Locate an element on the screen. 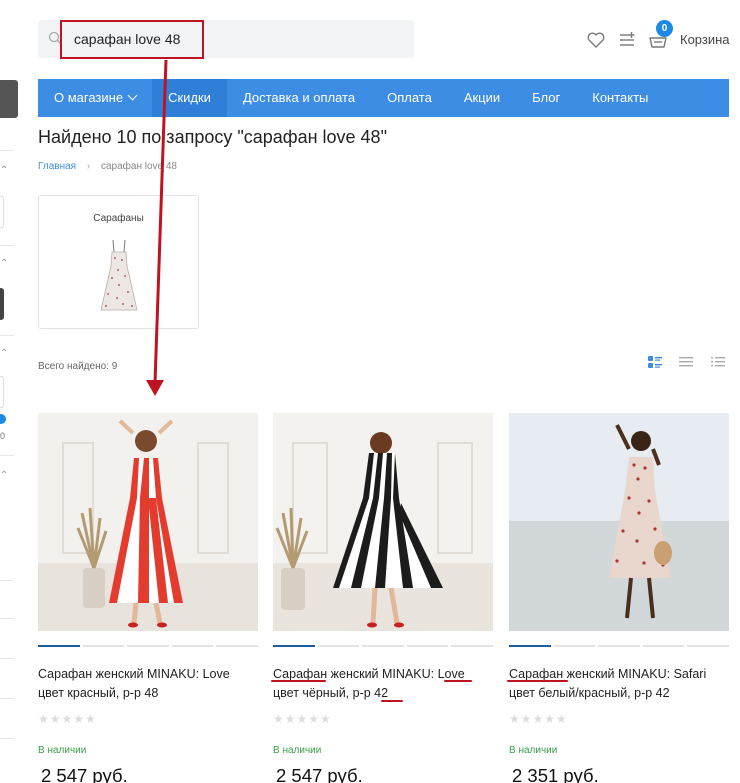 Image resolution: width=740 pixels, height=783 pixels. nav-item-about: О магазине is located at coordinates (95, 98).